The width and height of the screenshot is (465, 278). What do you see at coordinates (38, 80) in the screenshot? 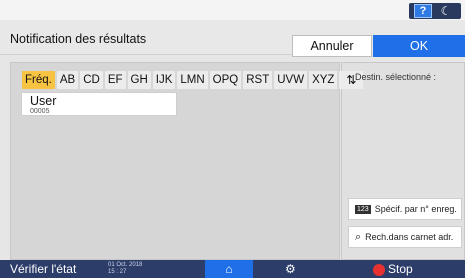
I see `tab-freq: Fréq.` at bounding box center [38, 80].